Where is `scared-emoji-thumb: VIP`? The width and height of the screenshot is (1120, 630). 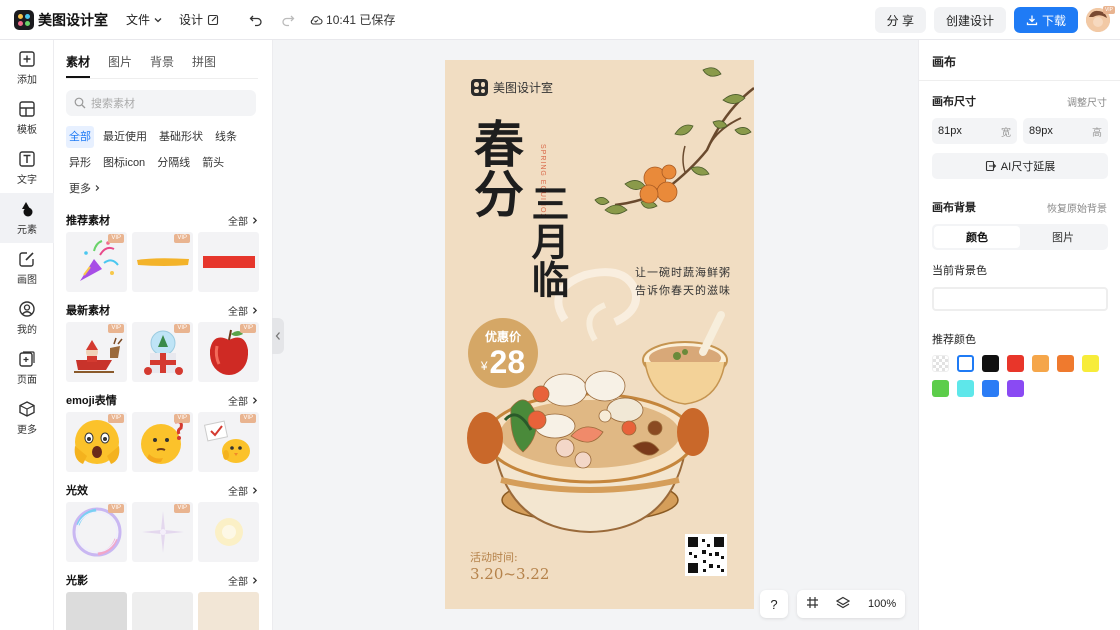 scared-emoji-thumb: VIP is located at coordinates (96, 442).